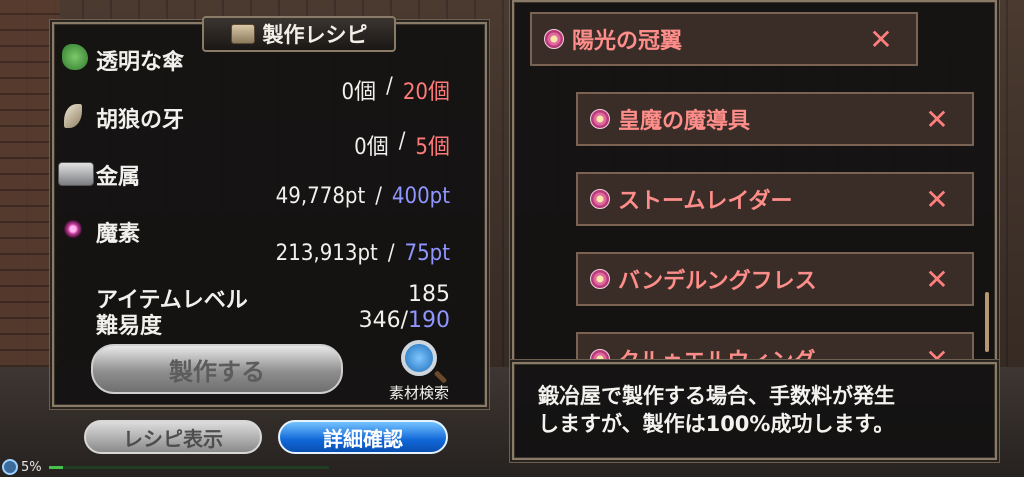  I want to click on difficulty-current: 346/, so click(383, 320).